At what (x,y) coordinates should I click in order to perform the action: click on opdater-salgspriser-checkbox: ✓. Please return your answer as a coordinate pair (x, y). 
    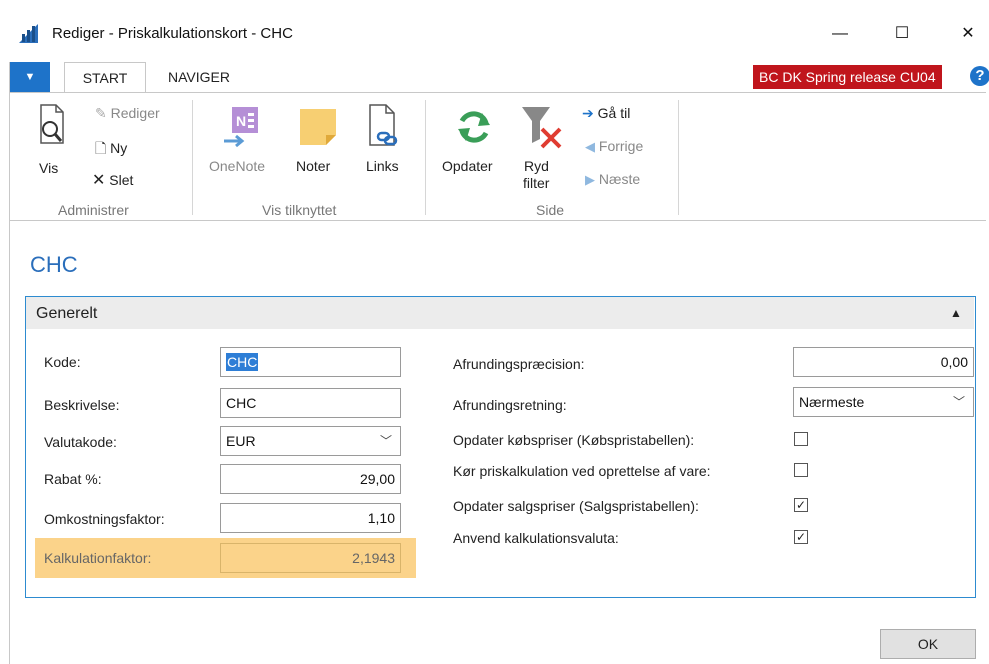
    Looking at the image, I should click on (801, 505).